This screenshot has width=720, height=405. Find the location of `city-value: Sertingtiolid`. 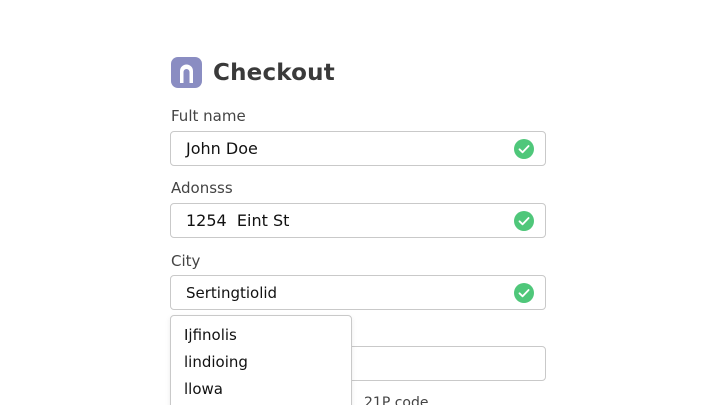

city-value: Sertingtiolid is located at coordinates (232, 293).